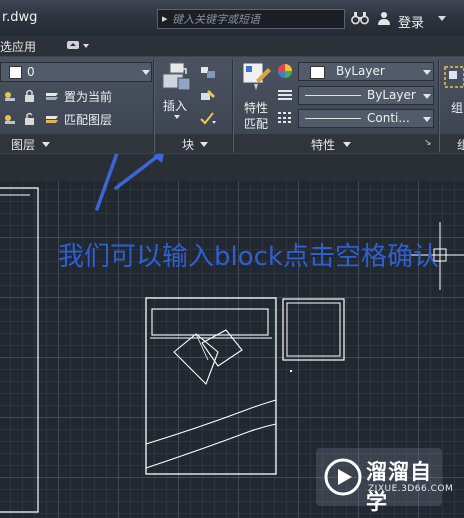  Describe the element at coordinates (391, 95) in the screenshot. I see `linetype-dropdown-value: ByLayer` at that location.